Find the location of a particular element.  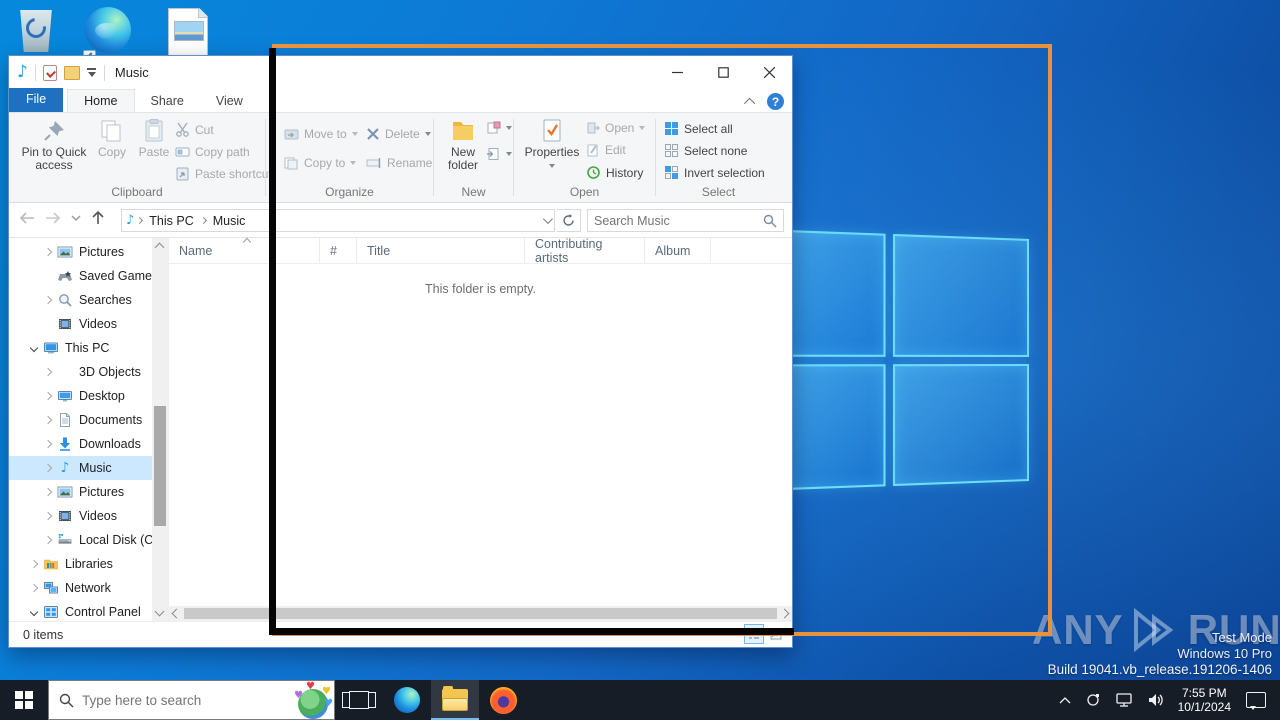

picture-icon is located at coordinates (65, 492).